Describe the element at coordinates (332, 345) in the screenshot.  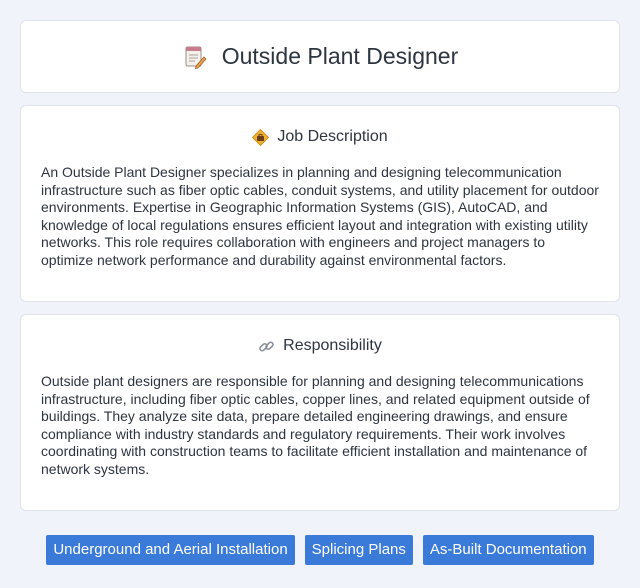
I see `responsibility-title: Responsibility` at that location.